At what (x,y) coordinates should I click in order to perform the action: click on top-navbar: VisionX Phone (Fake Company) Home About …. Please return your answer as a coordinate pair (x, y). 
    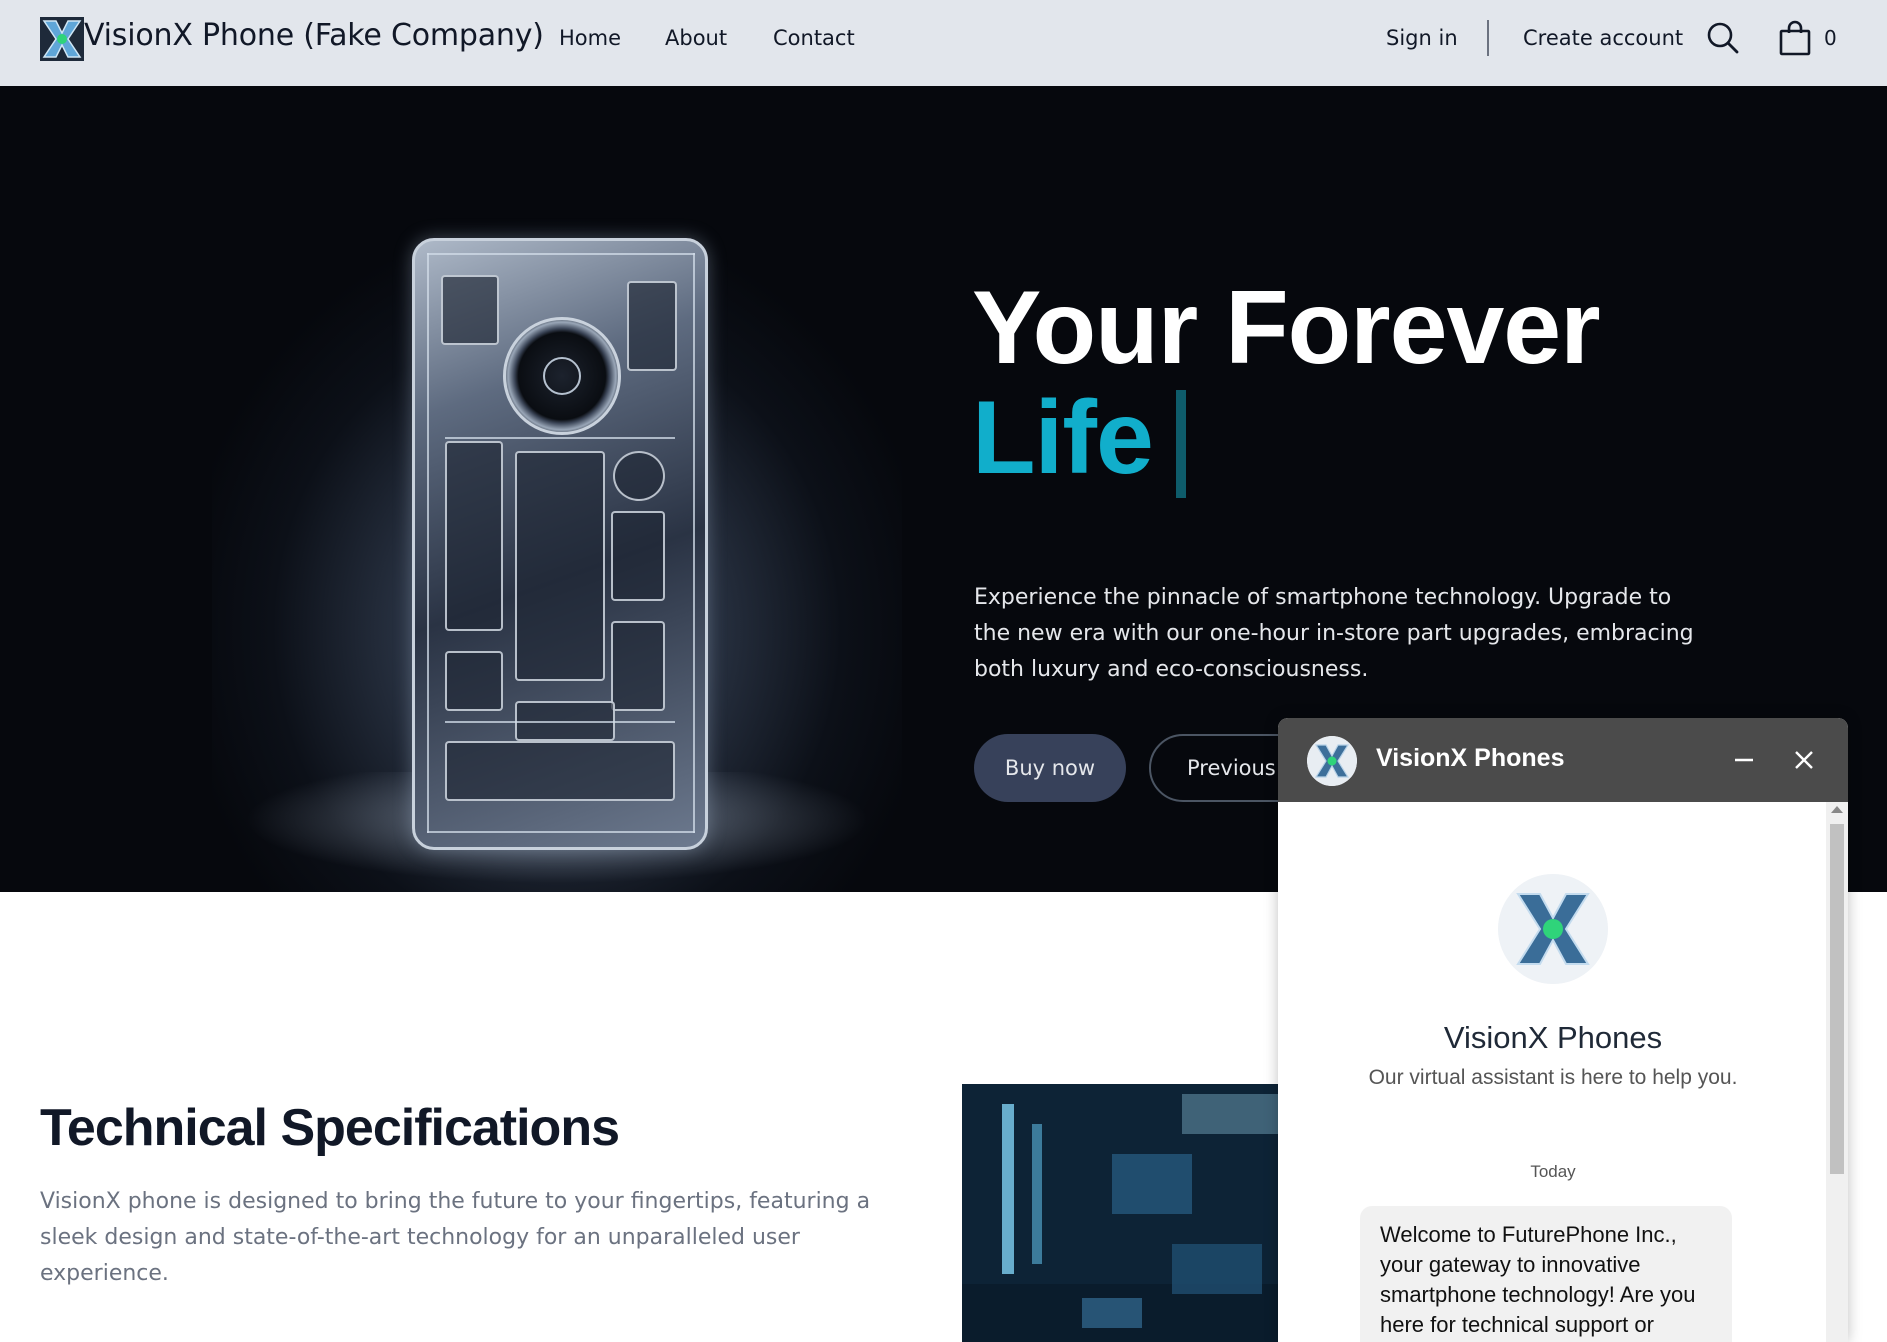
    Looking at the image, I should click on (943, 43).